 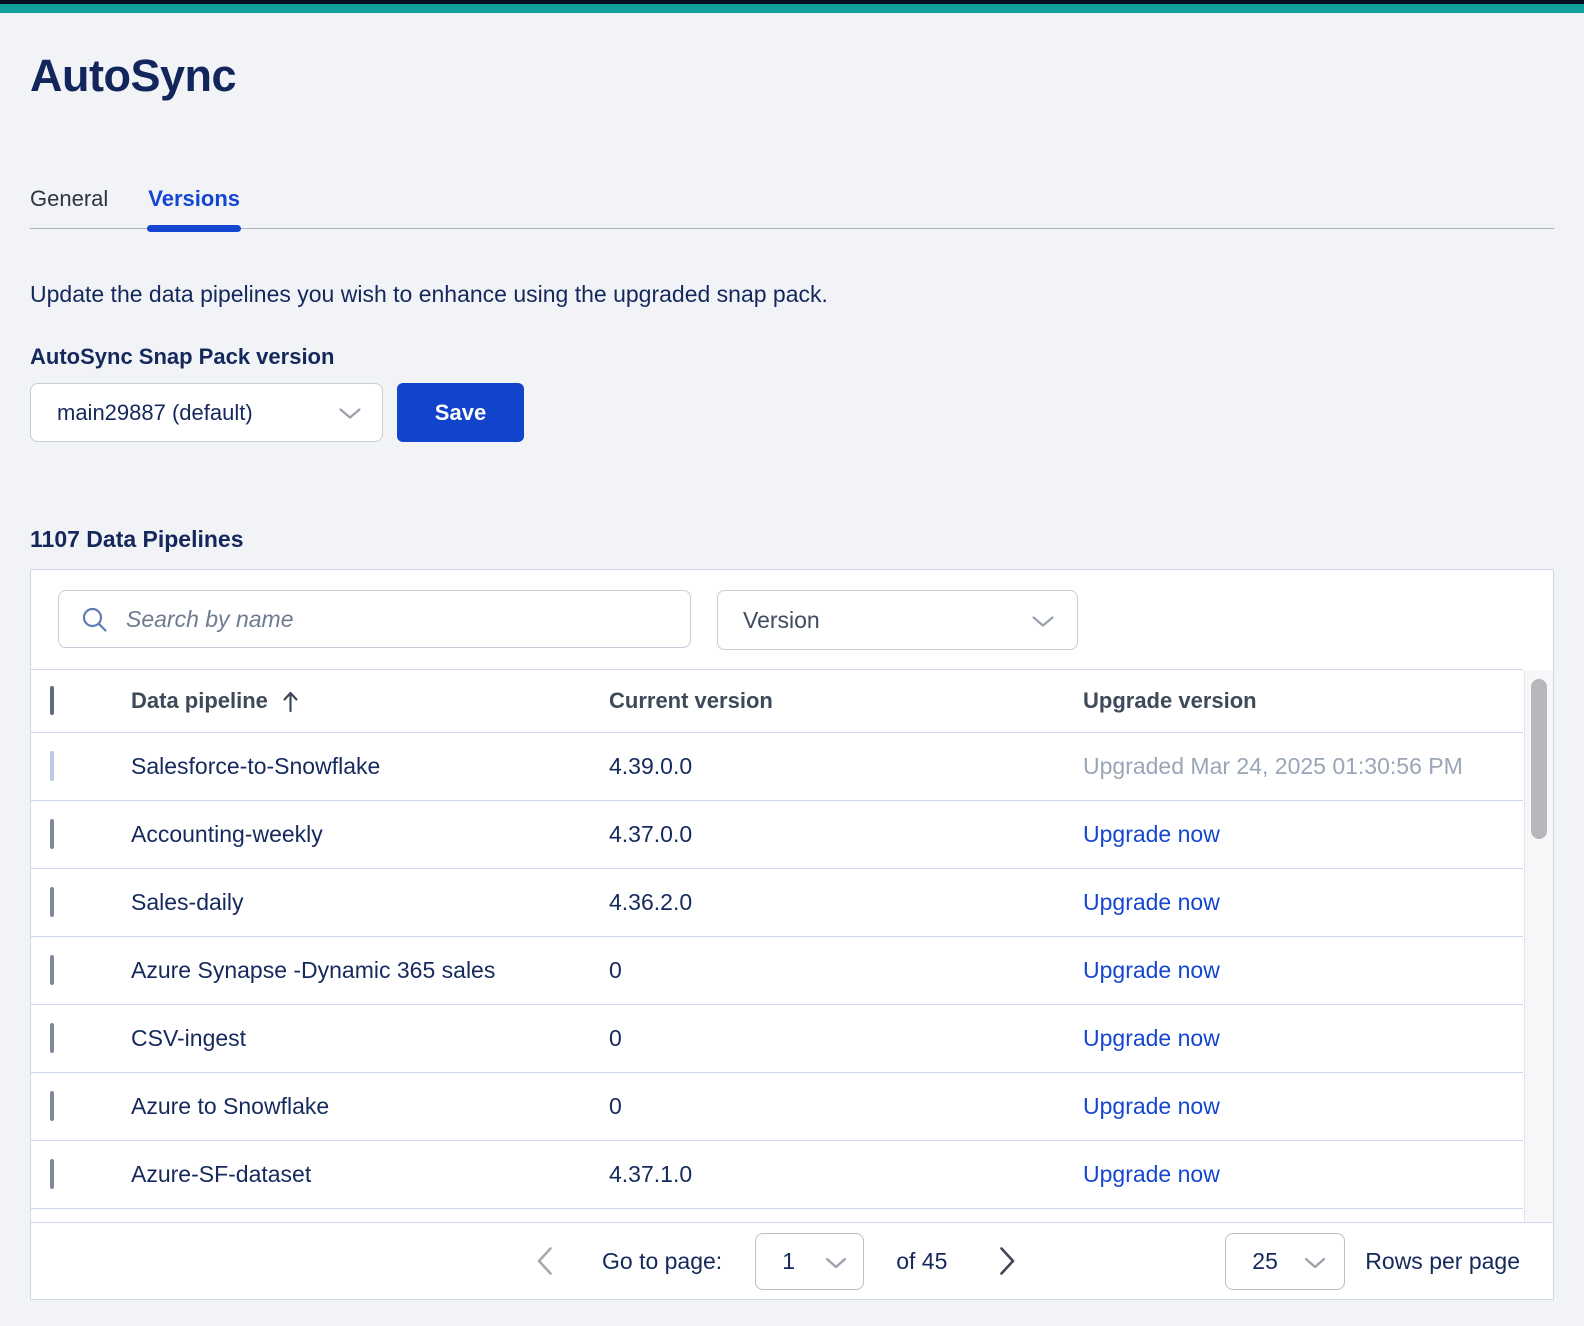 What do you see at coordinates (199, 701) in the screenshot?
I see `column-header-data-pipeline: Data pipeline` at bounding box center [199, 701].